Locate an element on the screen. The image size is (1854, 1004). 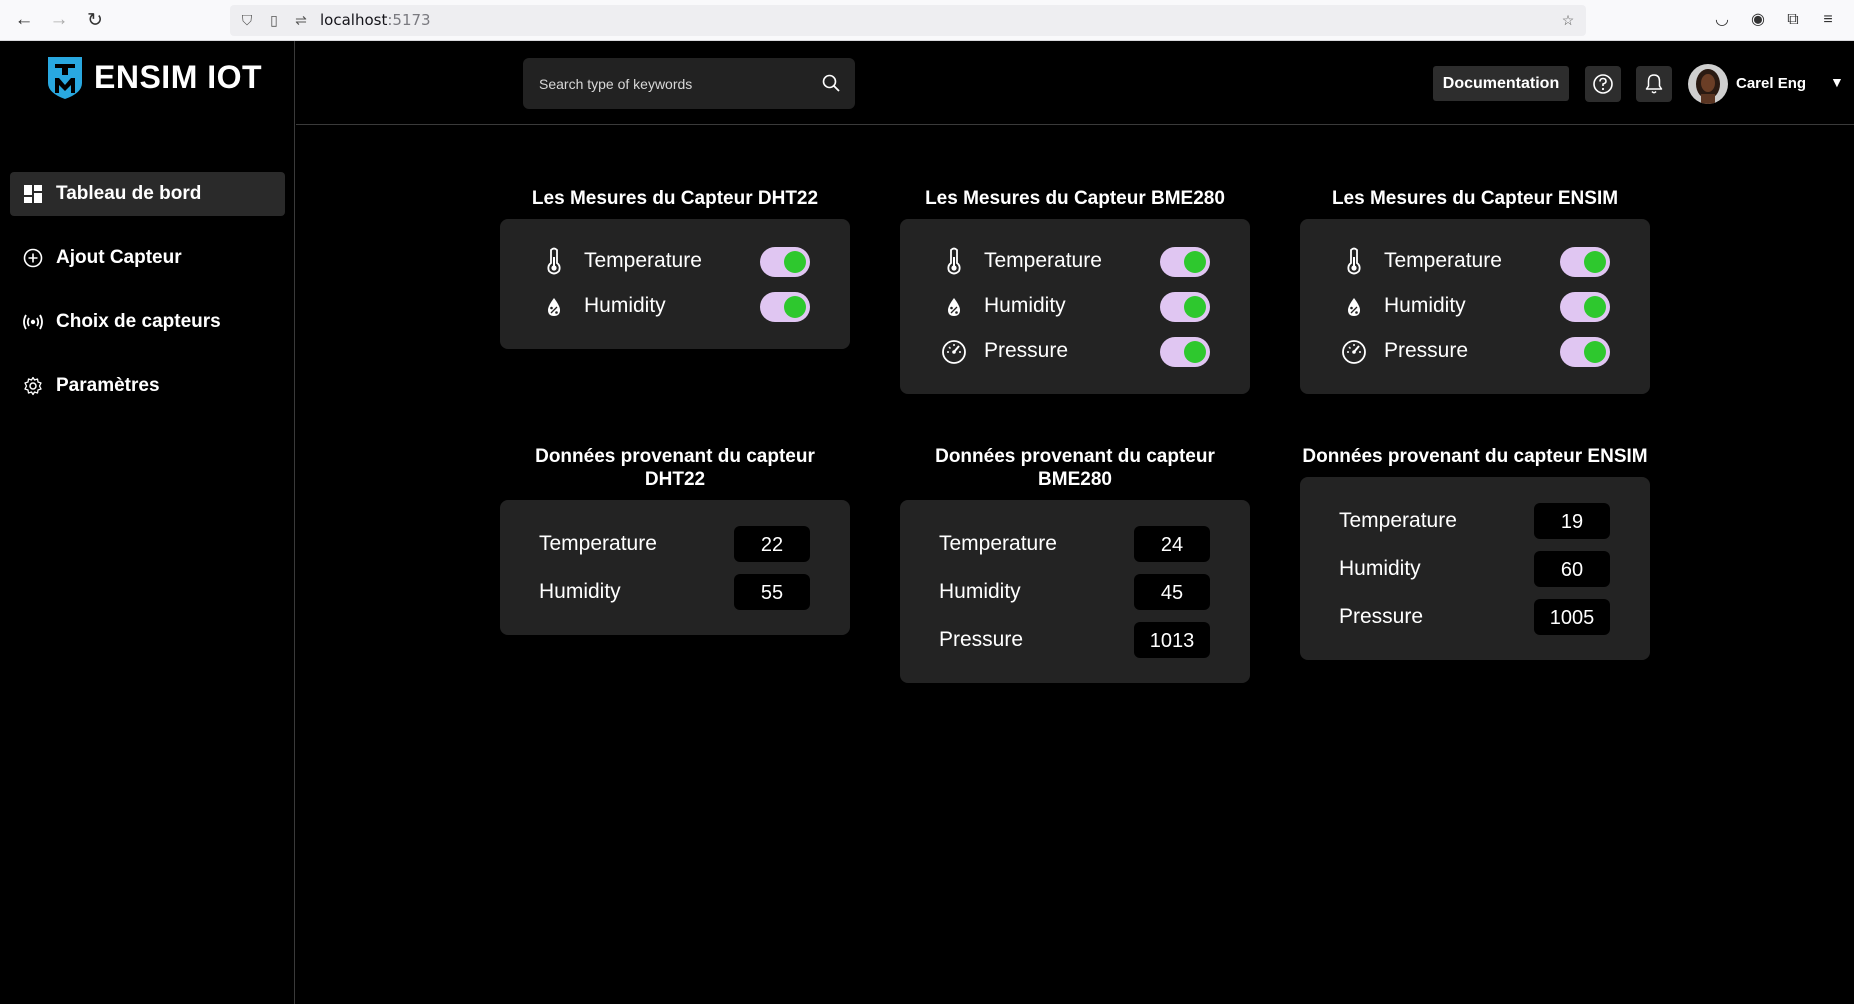
value-box: 55 is located at coordinates (772, 592).